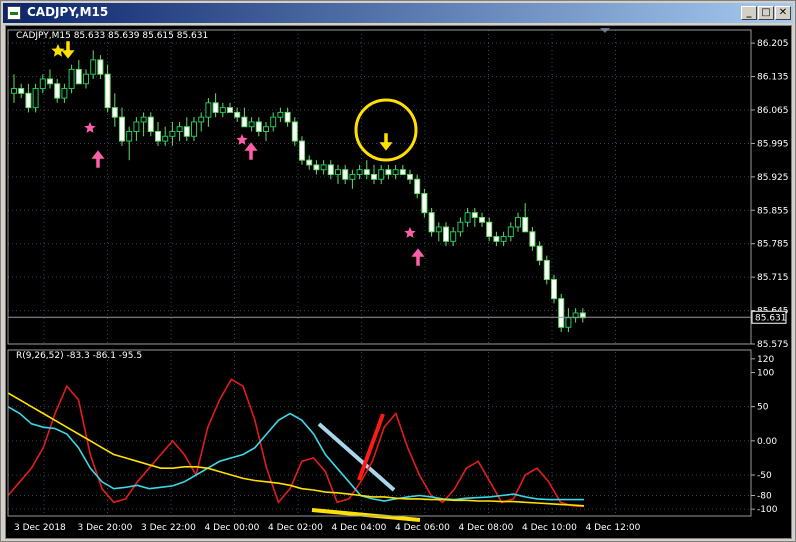 The height and width of the screenshot is (542, 796). Describe the element at coordinates (422, 528) in the screenshot. I see `time-tick-label: 4 Dec 06:00` at that location.